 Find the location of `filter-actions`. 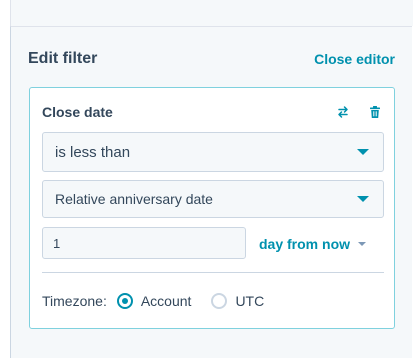

filter-actions is located at coordinates (359, 112).